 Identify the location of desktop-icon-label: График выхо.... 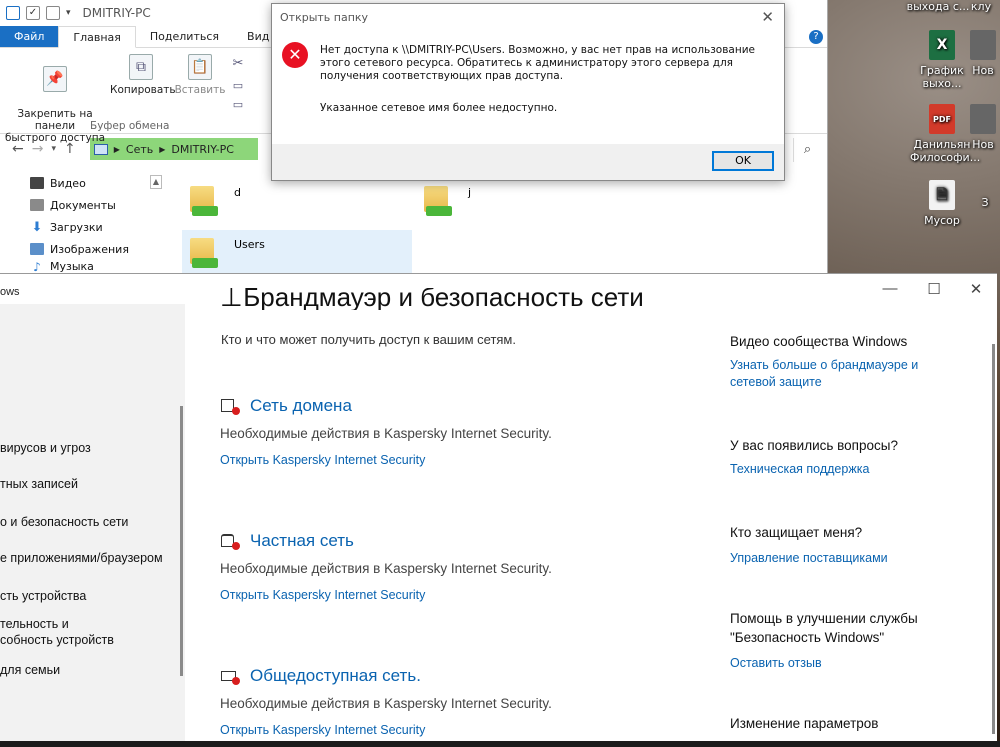
(942, 77).